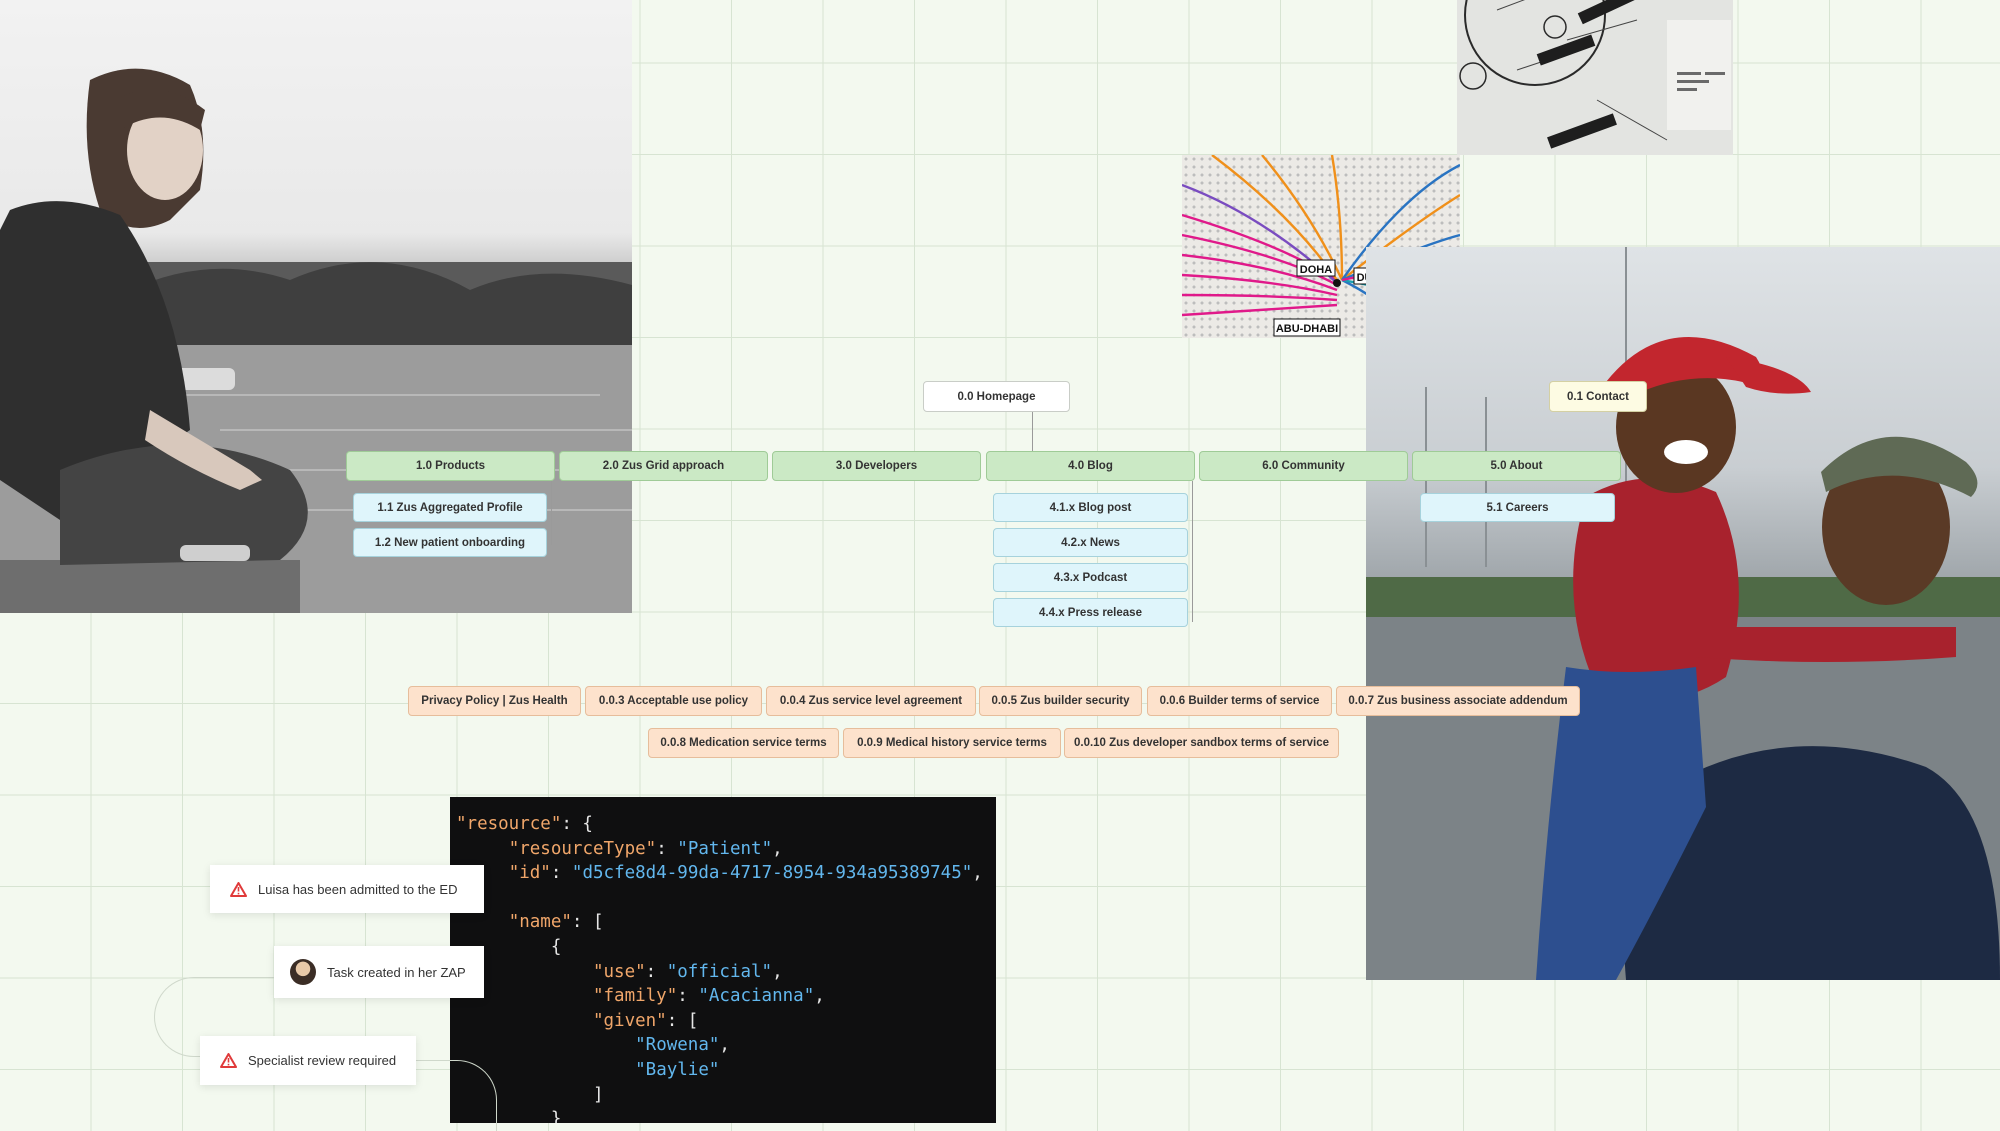 Image resolution: width=2000 pixels, height=1131 pixels. What do you see at coordinates (322, 1060) in the screenshot?
I see `notification-text: Specialist review required` at bounding box center [322, 1060].